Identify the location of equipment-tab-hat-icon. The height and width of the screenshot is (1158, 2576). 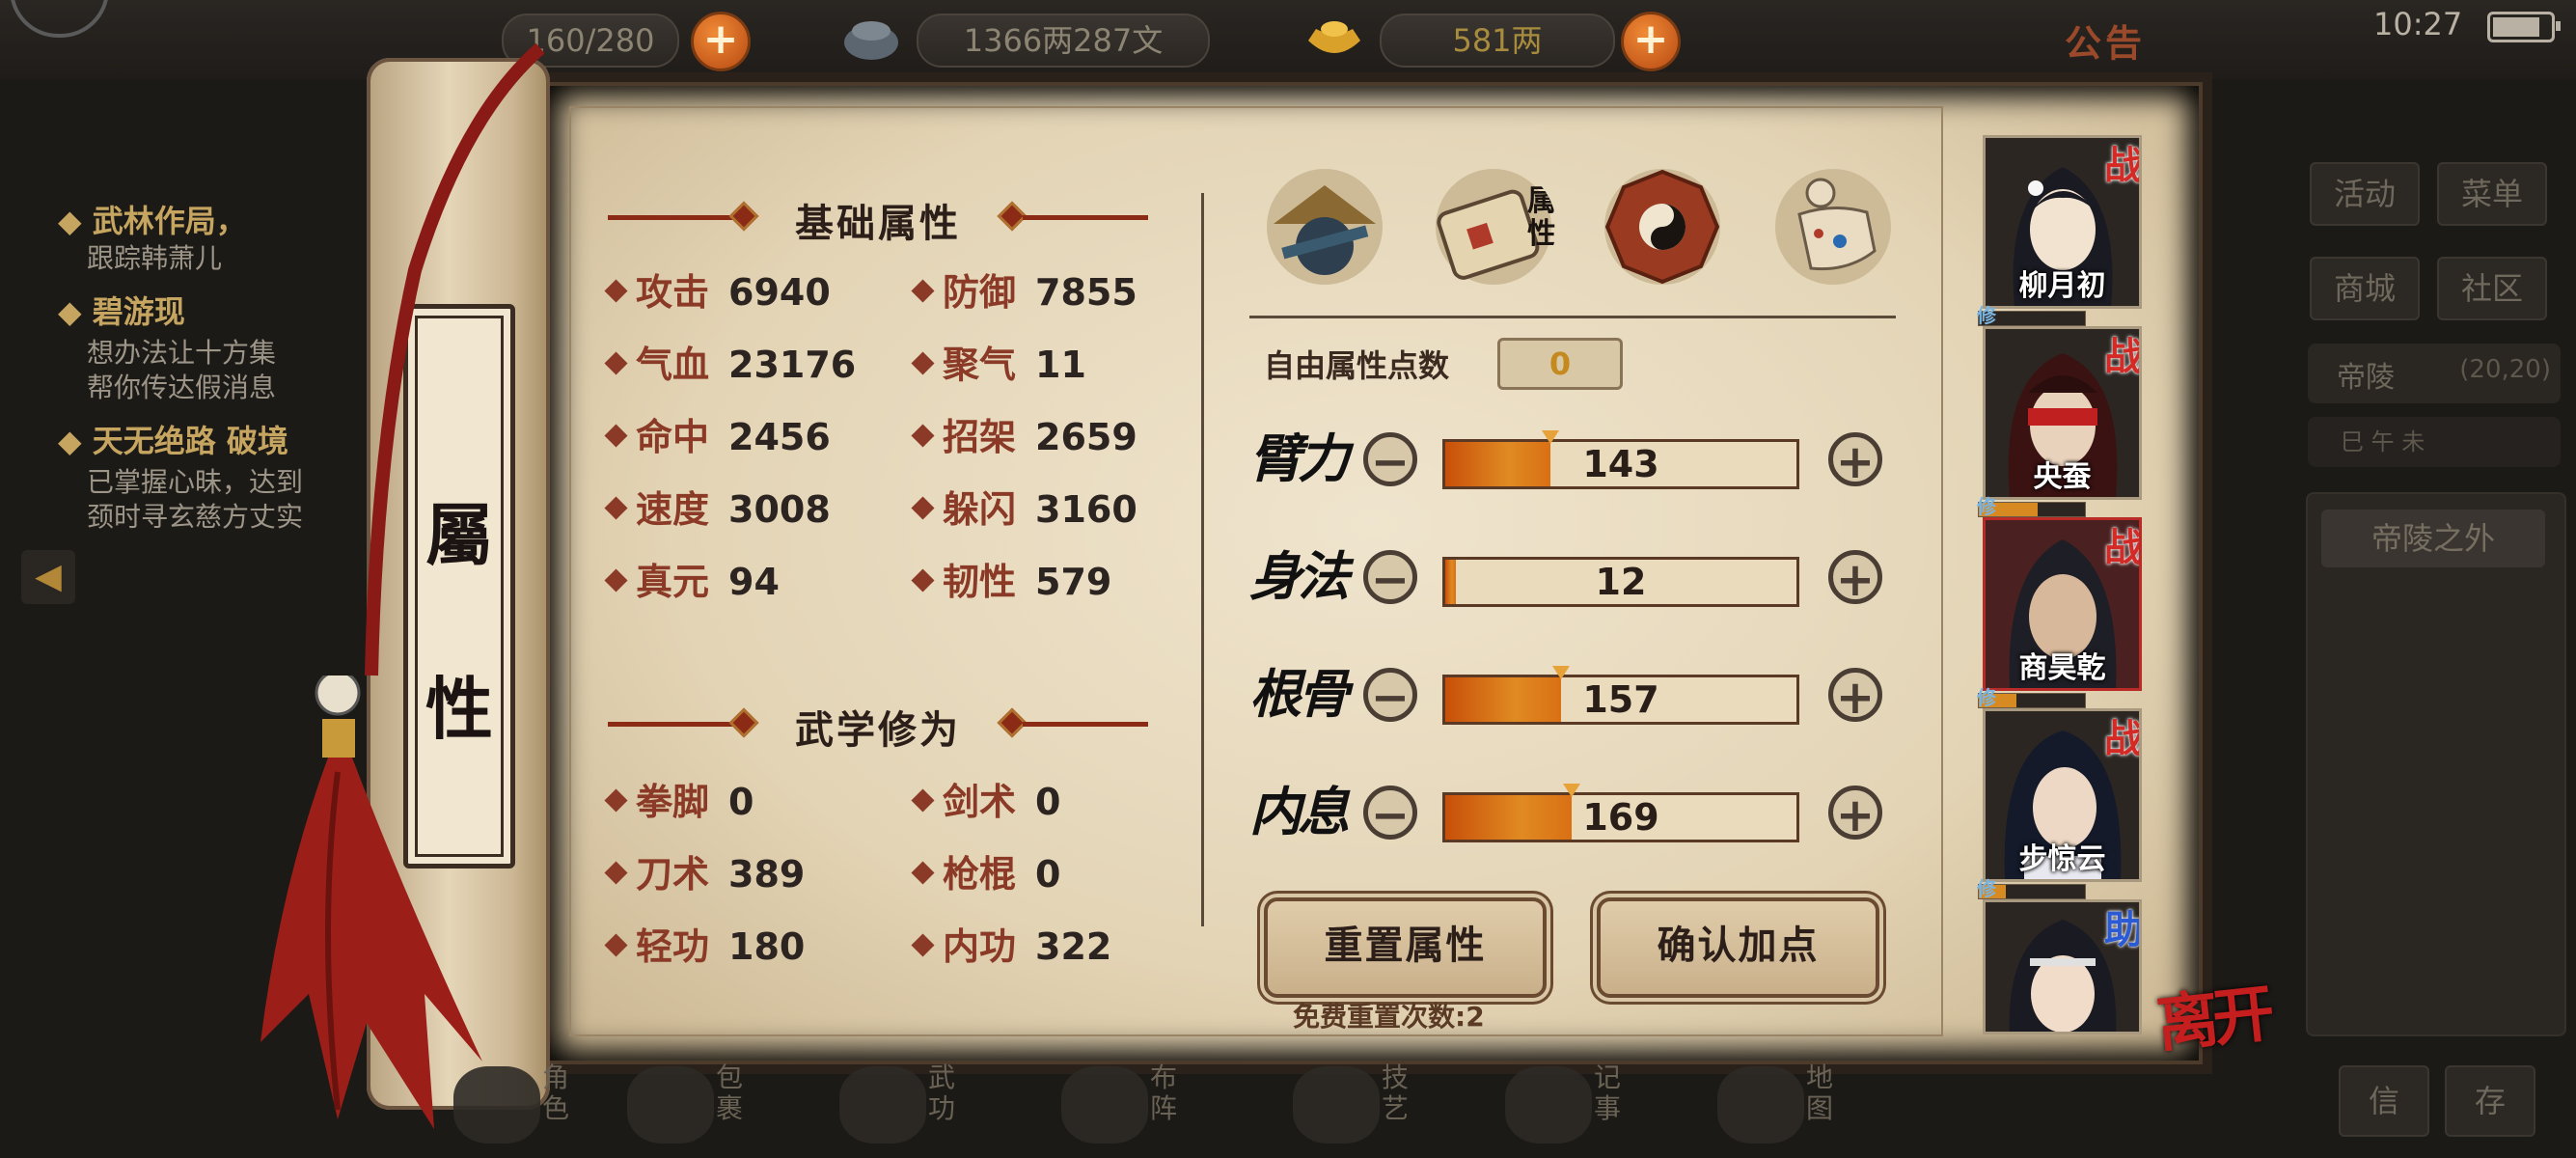
(1324, 227).